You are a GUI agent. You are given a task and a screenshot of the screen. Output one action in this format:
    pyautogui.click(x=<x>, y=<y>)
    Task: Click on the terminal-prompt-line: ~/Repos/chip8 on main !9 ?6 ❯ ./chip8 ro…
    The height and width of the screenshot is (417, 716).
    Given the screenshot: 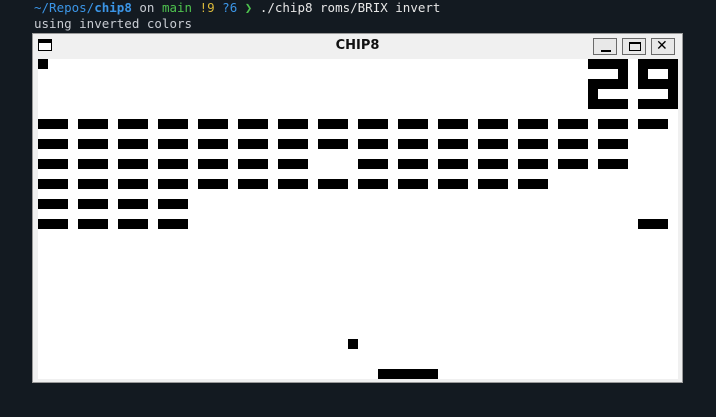 What is the action you would take?
    pyautogui.click(x=237, y=7)
    